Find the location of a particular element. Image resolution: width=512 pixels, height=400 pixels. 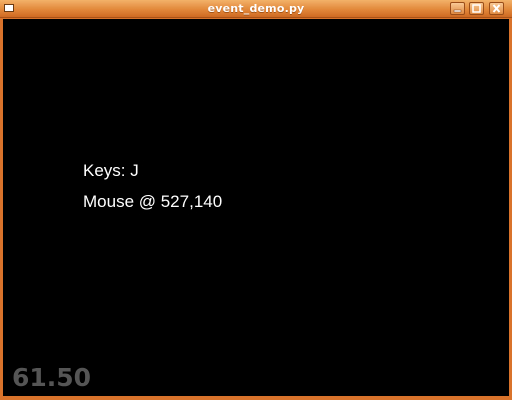

close-button is located at coordinates (496, 8).